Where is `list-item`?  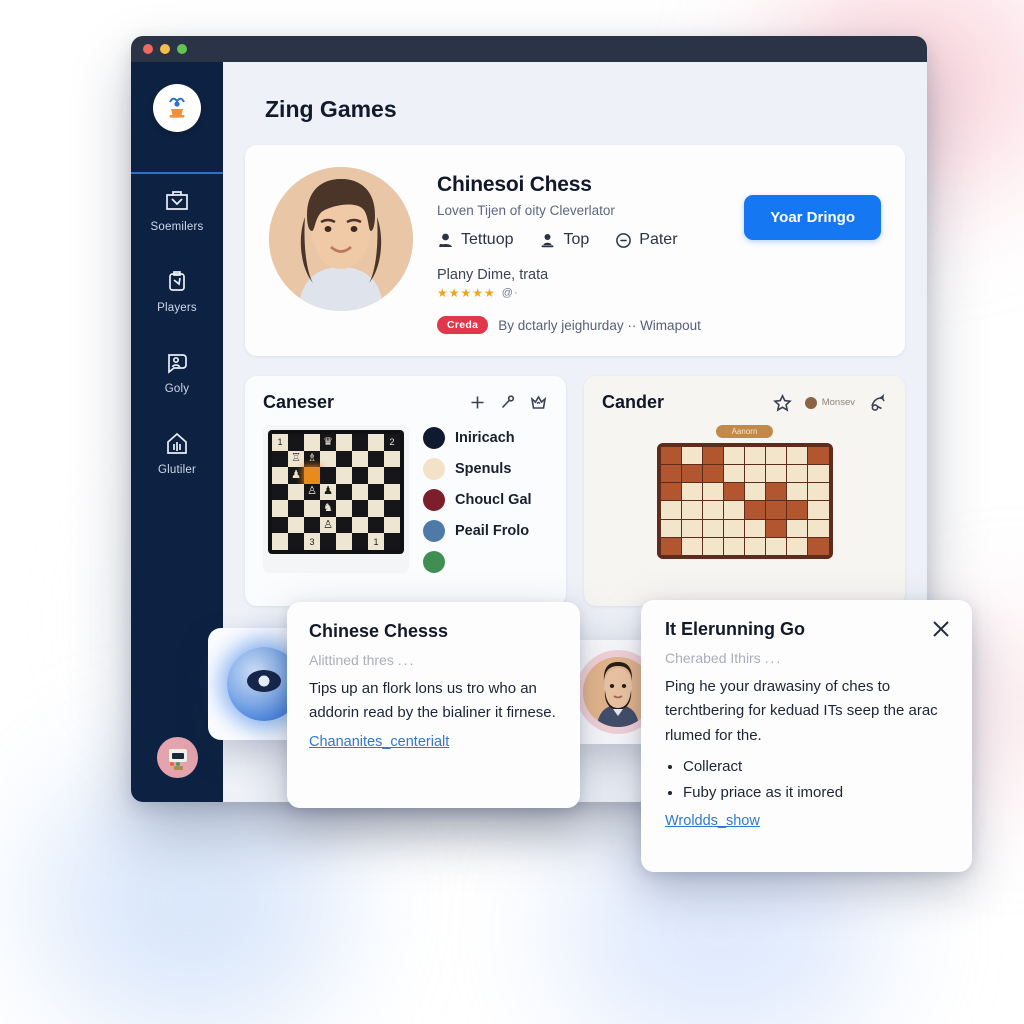 list-item is located at coordinates (485, 562).